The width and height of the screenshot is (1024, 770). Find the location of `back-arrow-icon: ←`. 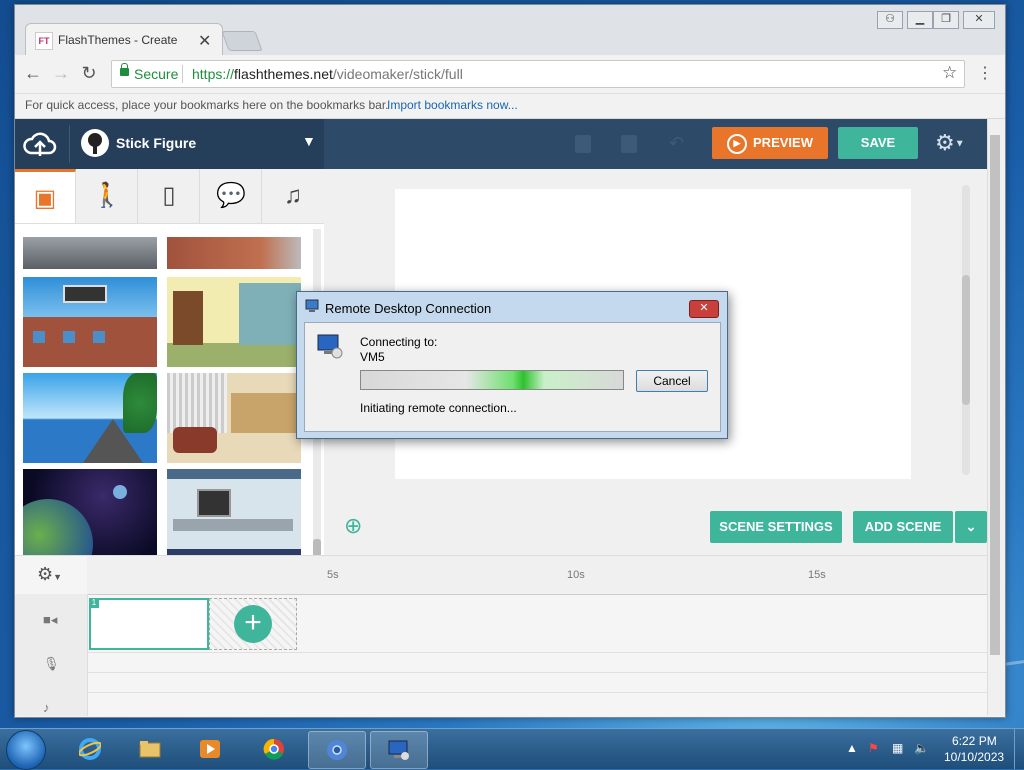

back-arrow-icon: ← is located at coordinates (33, 73).